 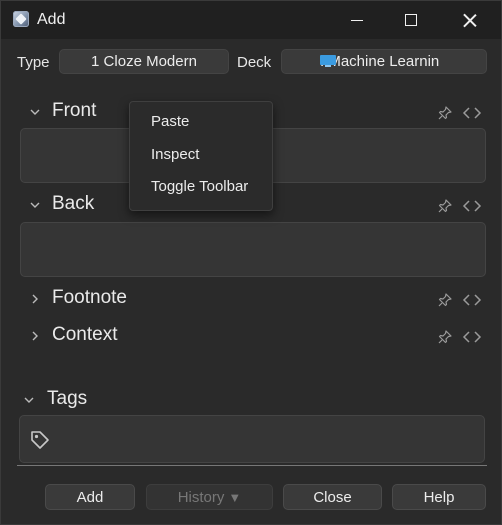 I want to click on menu-item-toggle-toolbar: Toggle Toolbar, so click(x=201, y=187).